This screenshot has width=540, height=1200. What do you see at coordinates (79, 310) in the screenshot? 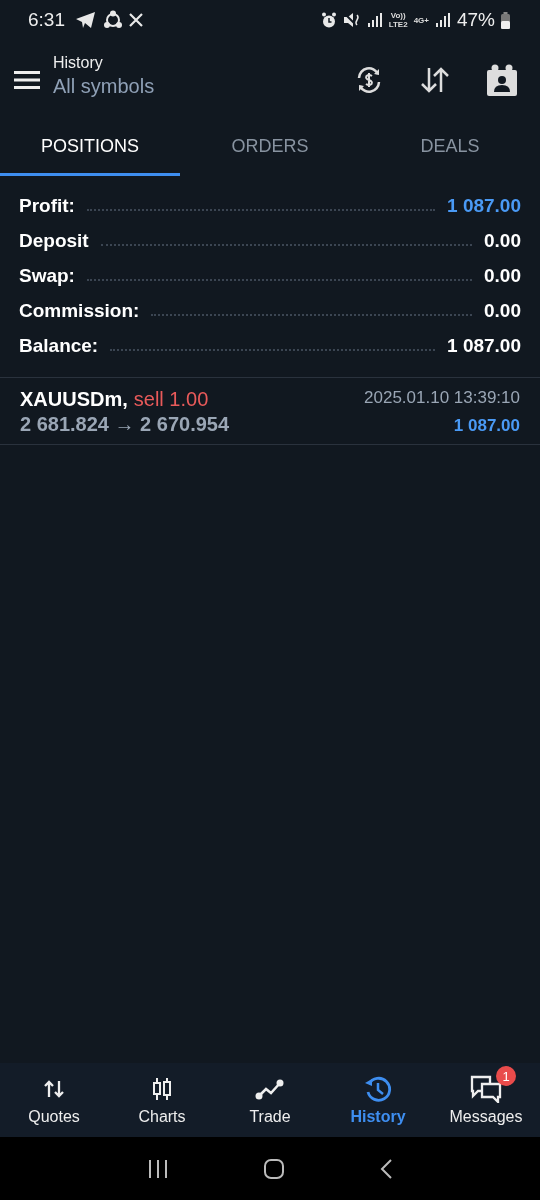
I see `summary-label: Commission:` at bounding box center [79, 310].